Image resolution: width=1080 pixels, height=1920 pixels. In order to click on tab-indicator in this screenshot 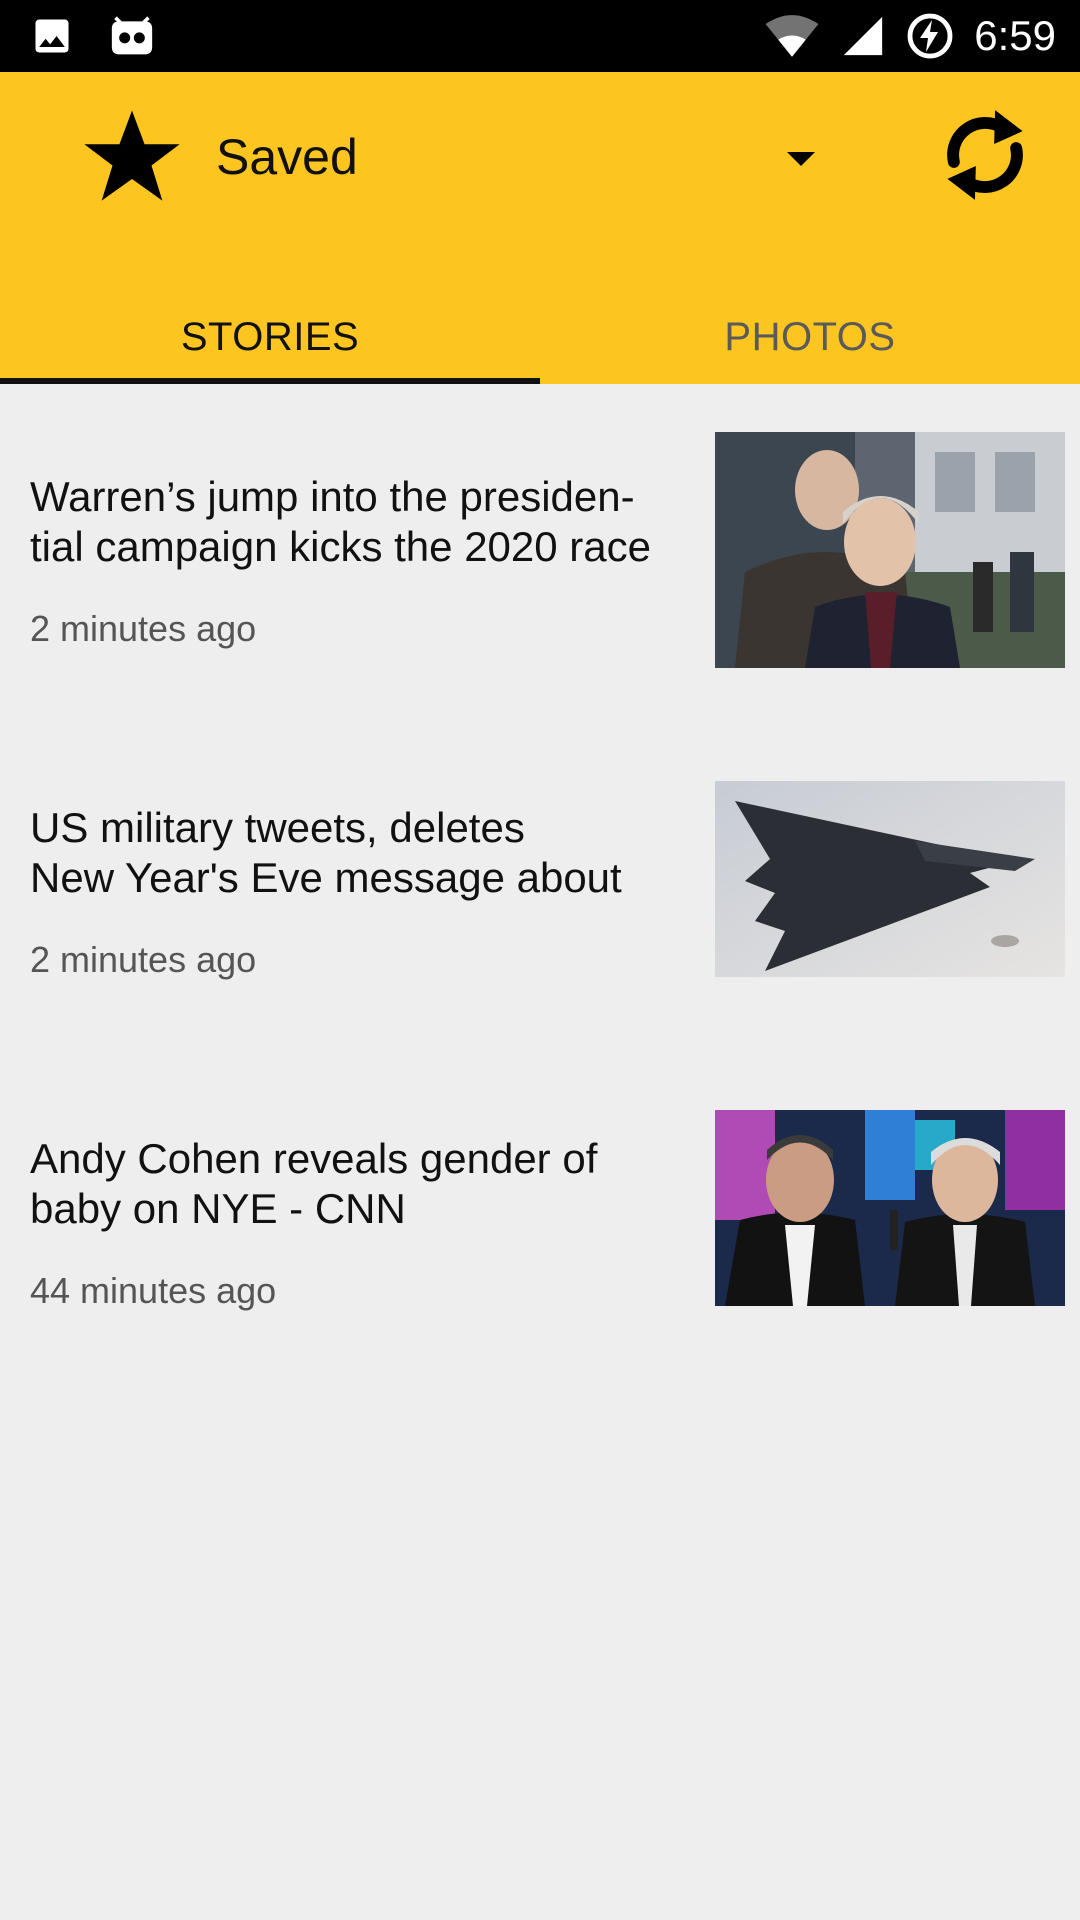, I will do `click(270, 381)`.